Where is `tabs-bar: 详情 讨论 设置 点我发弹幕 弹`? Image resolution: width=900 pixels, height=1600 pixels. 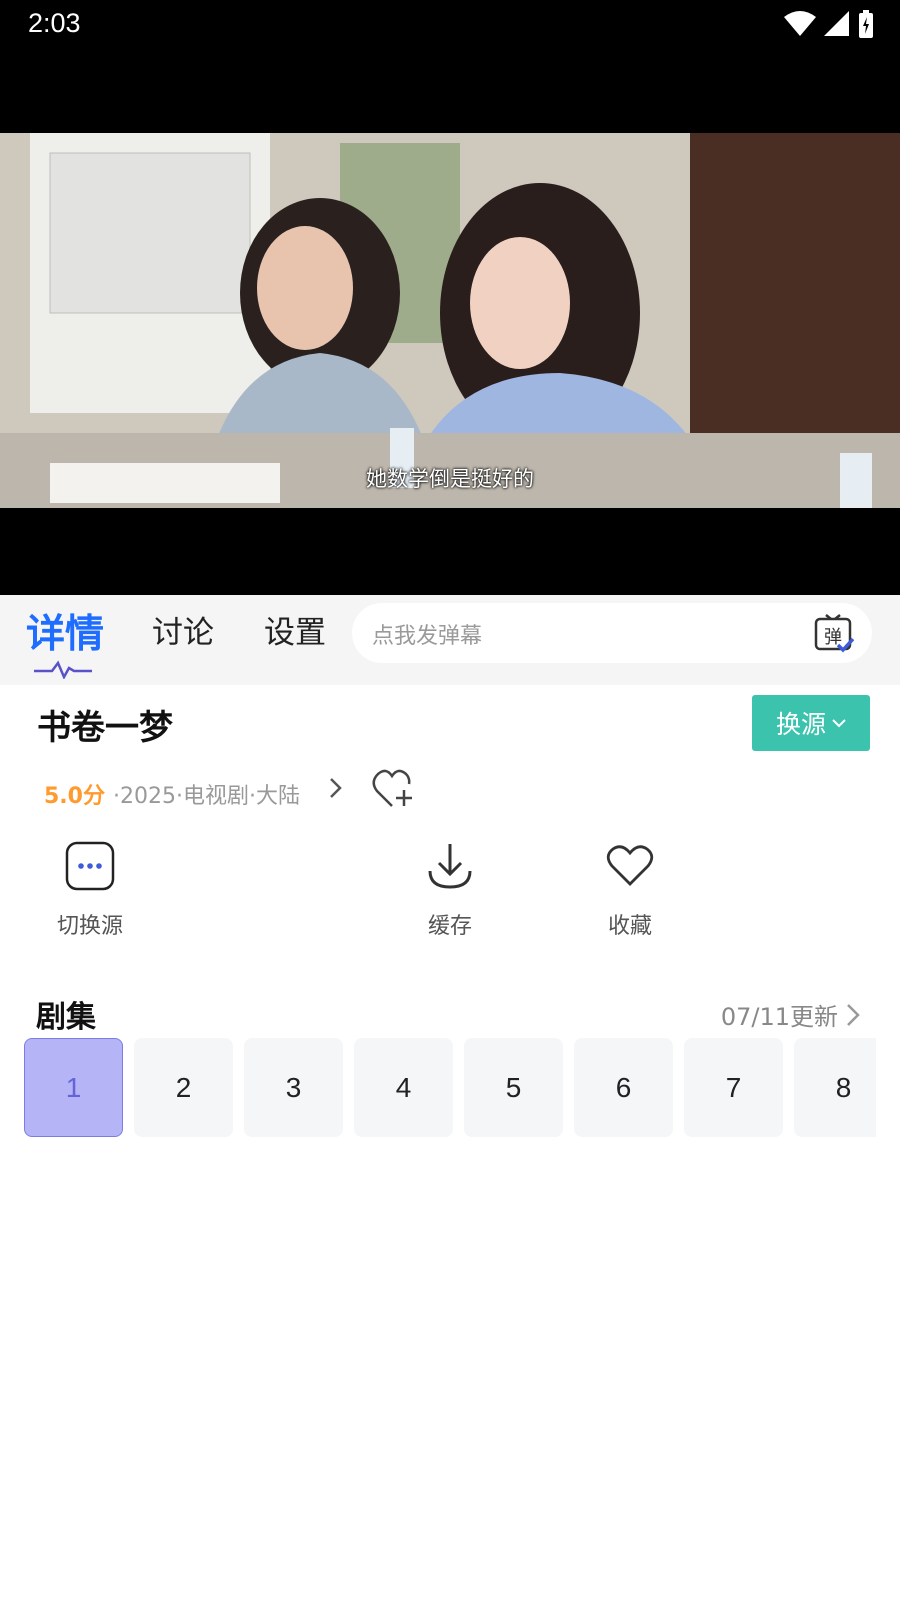 tabs-bar: 详情 讨论 设置 点我发弹幕 弹 is located at coordinates (450, 640).